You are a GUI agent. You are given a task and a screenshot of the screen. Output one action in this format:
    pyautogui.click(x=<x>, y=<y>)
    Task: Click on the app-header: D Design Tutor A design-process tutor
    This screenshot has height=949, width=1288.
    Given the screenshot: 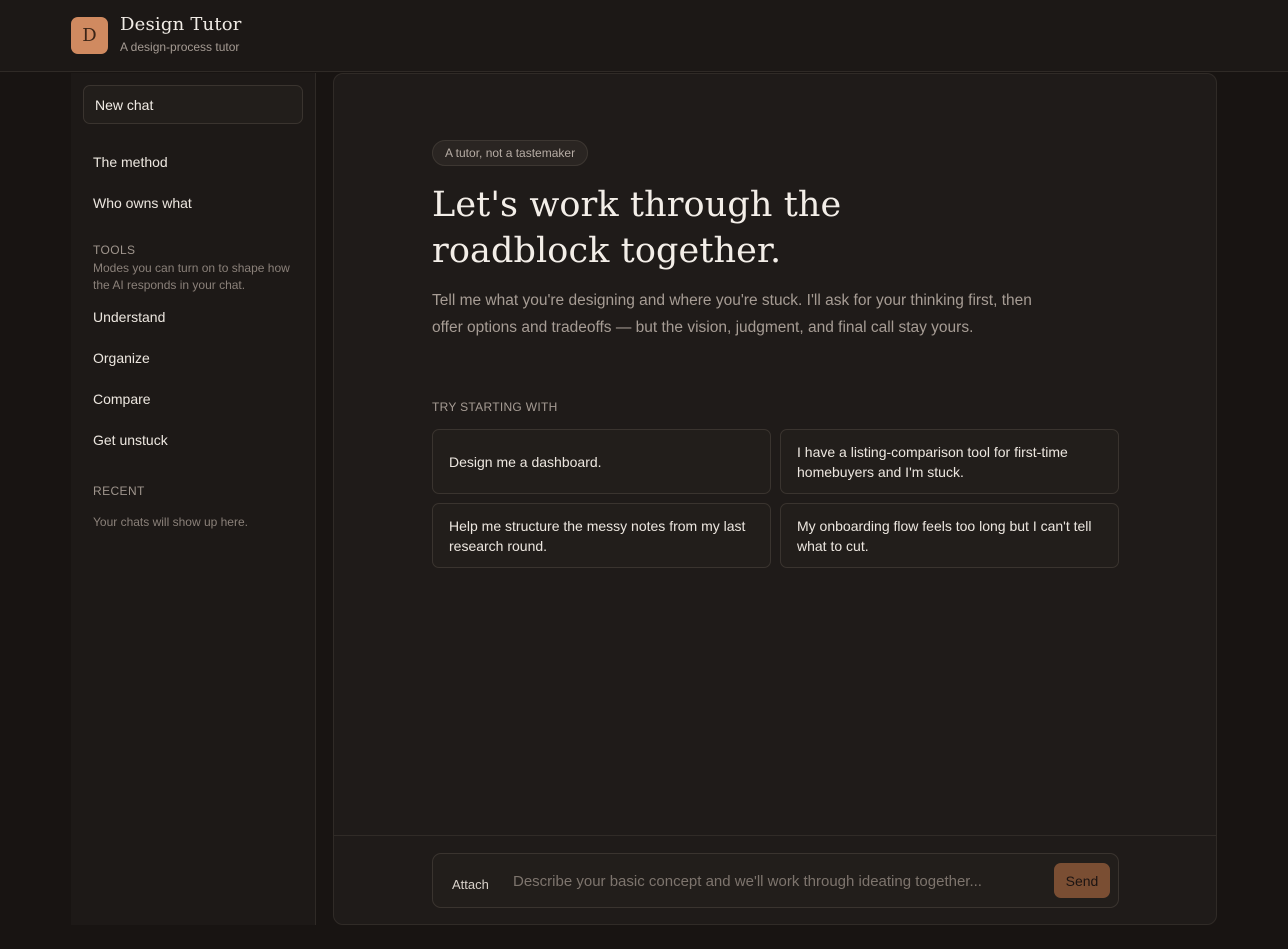 What is the action you would take?
    pyautogui.click(x=644, y=36)
    